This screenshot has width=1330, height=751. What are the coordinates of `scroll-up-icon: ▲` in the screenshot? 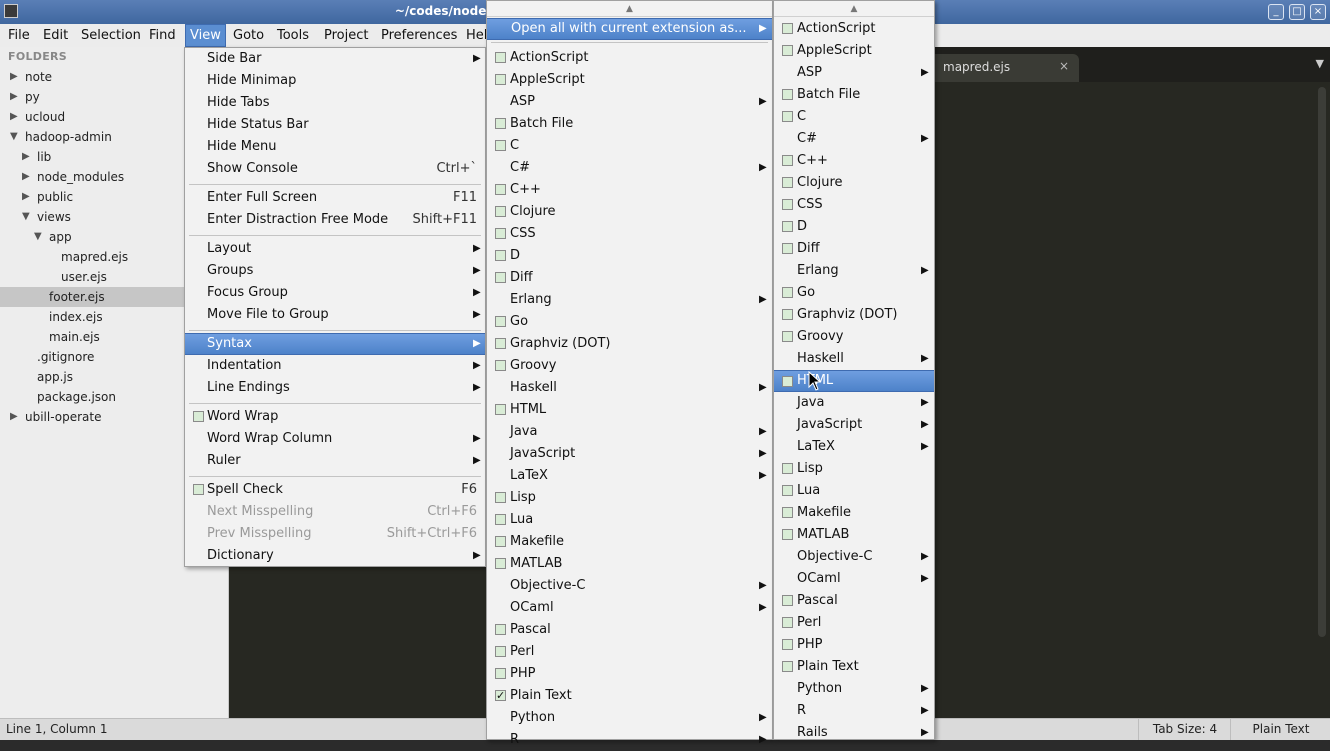 It's located at (629, 9).